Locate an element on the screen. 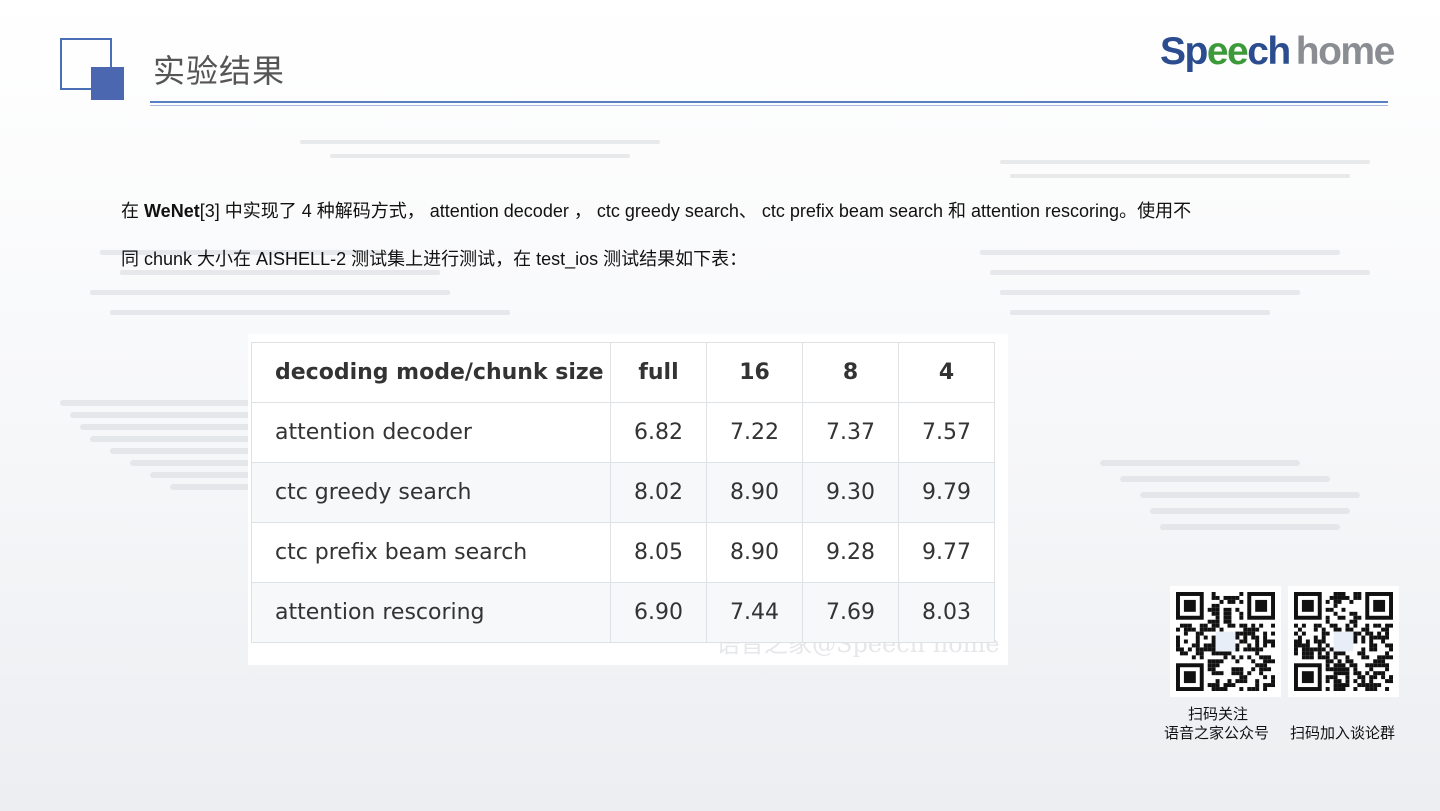 This screenshot has height=811, width=1440. table-row: attention rescoring 6.90 7.44 7.69 8.03 is located at coordinates (623, 612).